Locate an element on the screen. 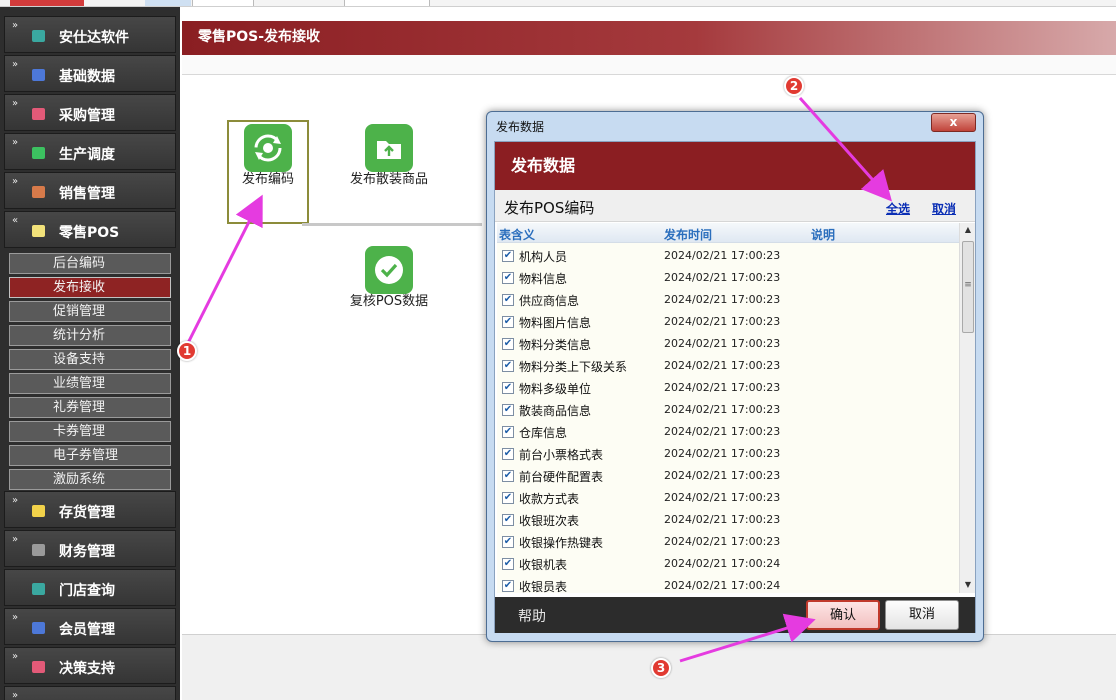  menu-decision: » 决策支持 is located at coordinates (90, 665).